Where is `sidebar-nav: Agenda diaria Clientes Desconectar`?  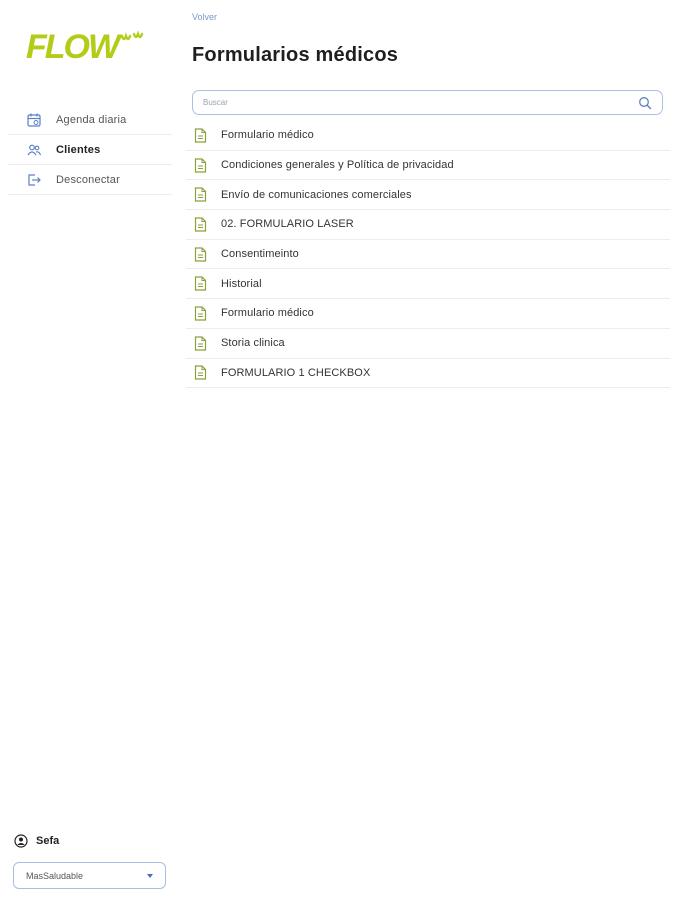 sidebar-nav: Agenda diaria Clientes Desconectar is located at coordinates (90, 150).